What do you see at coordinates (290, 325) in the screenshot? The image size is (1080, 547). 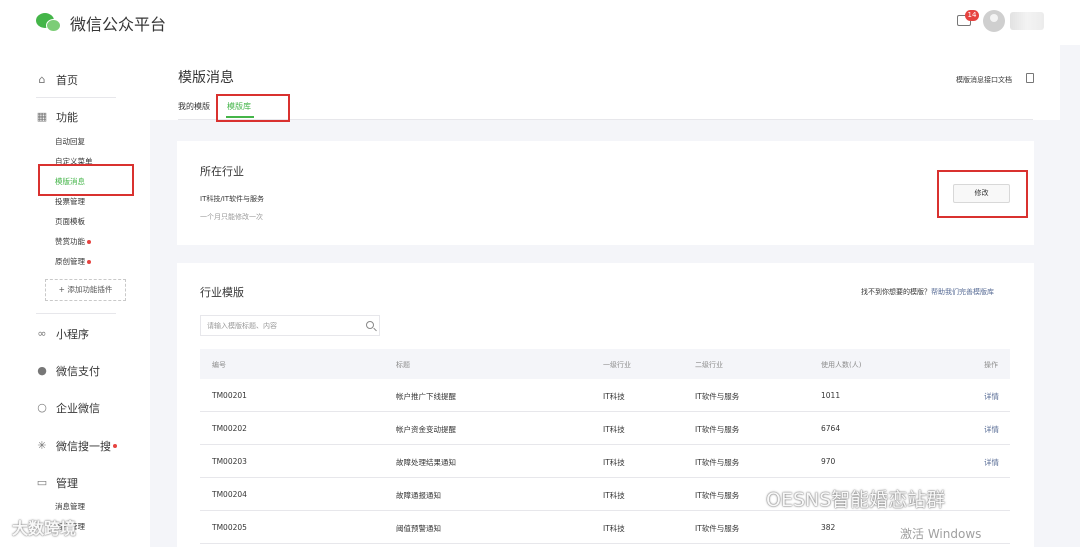 I see `search-box: 请输入模版标题、内容` at bounding box center [290, 325].